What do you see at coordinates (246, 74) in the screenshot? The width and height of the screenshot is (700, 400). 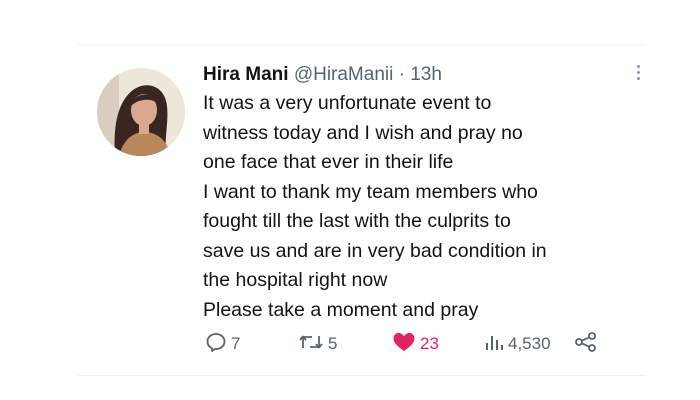 I see `author-name: Hira Mani` at bounding box center [246, 74].